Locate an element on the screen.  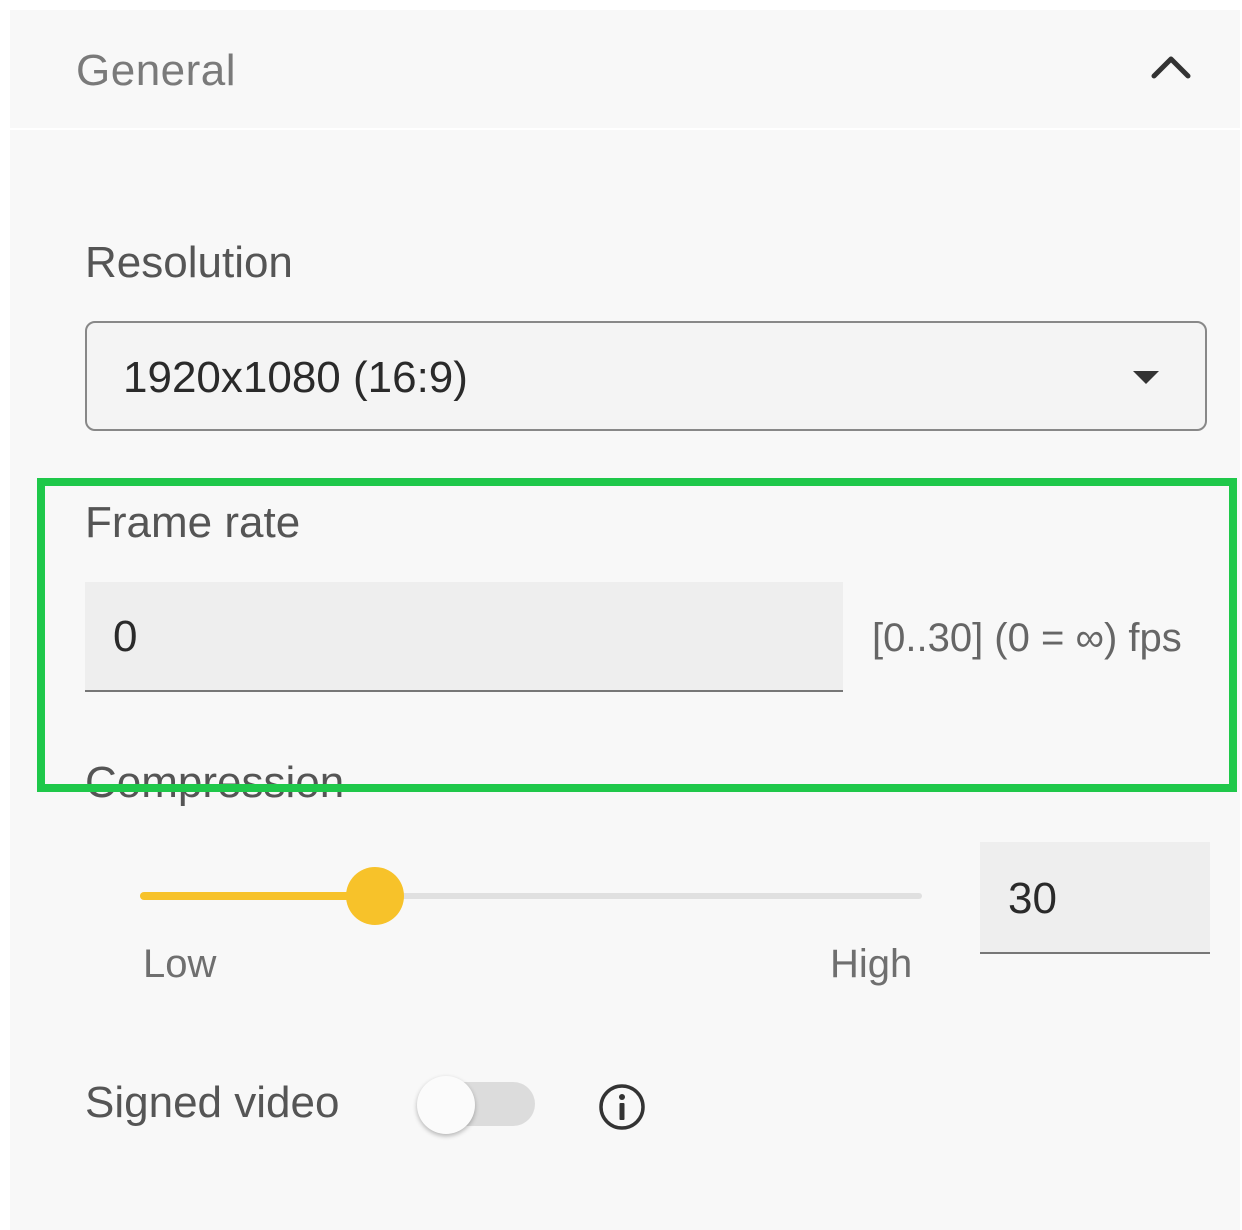
slider-thumb is located at coordinates (375, 896).